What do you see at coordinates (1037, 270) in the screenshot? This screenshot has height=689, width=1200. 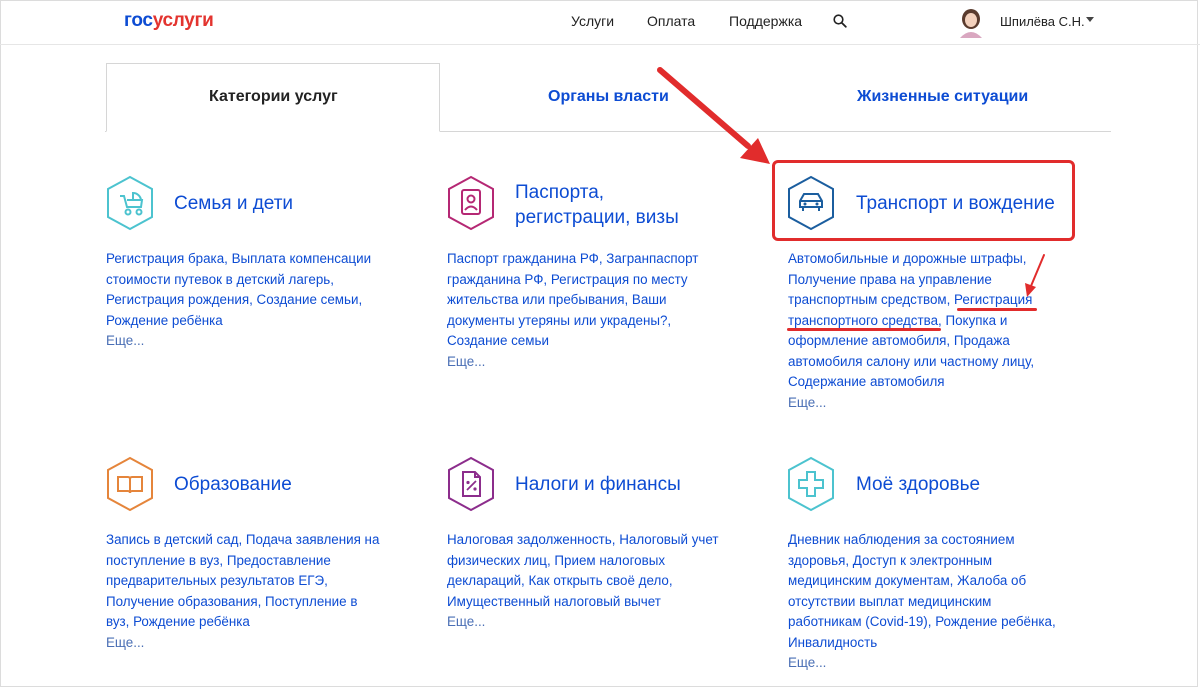 I see `arrow-small-shaft` at bounding box center [1037, 270].